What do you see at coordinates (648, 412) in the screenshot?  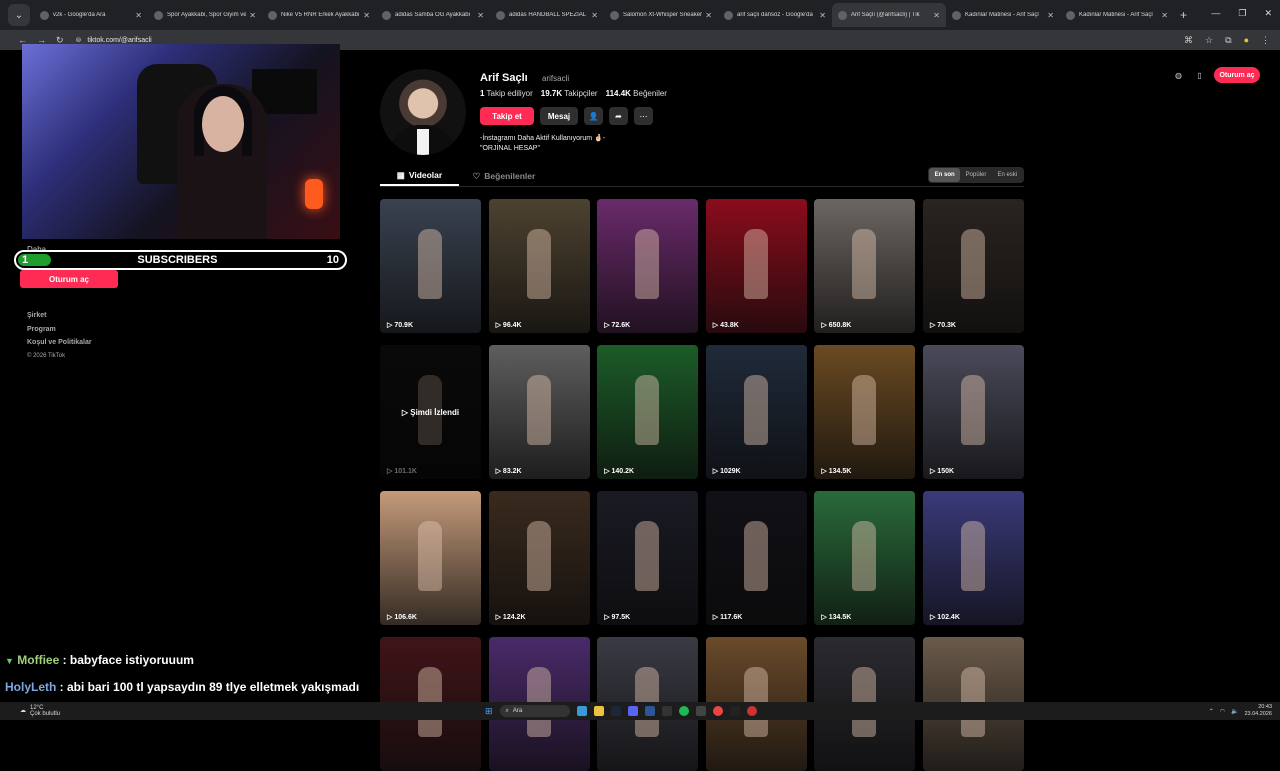 I see `video-thumbnail: ▷ 140.2K` at bounding box center [648, 412].